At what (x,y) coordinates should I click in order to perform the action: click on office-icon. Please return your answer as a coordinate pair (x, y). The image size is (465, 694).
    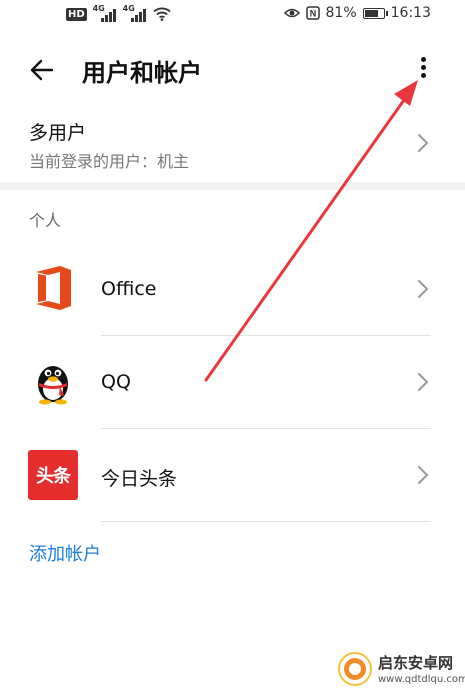
    Looking at the image, I should click on (53, 288).